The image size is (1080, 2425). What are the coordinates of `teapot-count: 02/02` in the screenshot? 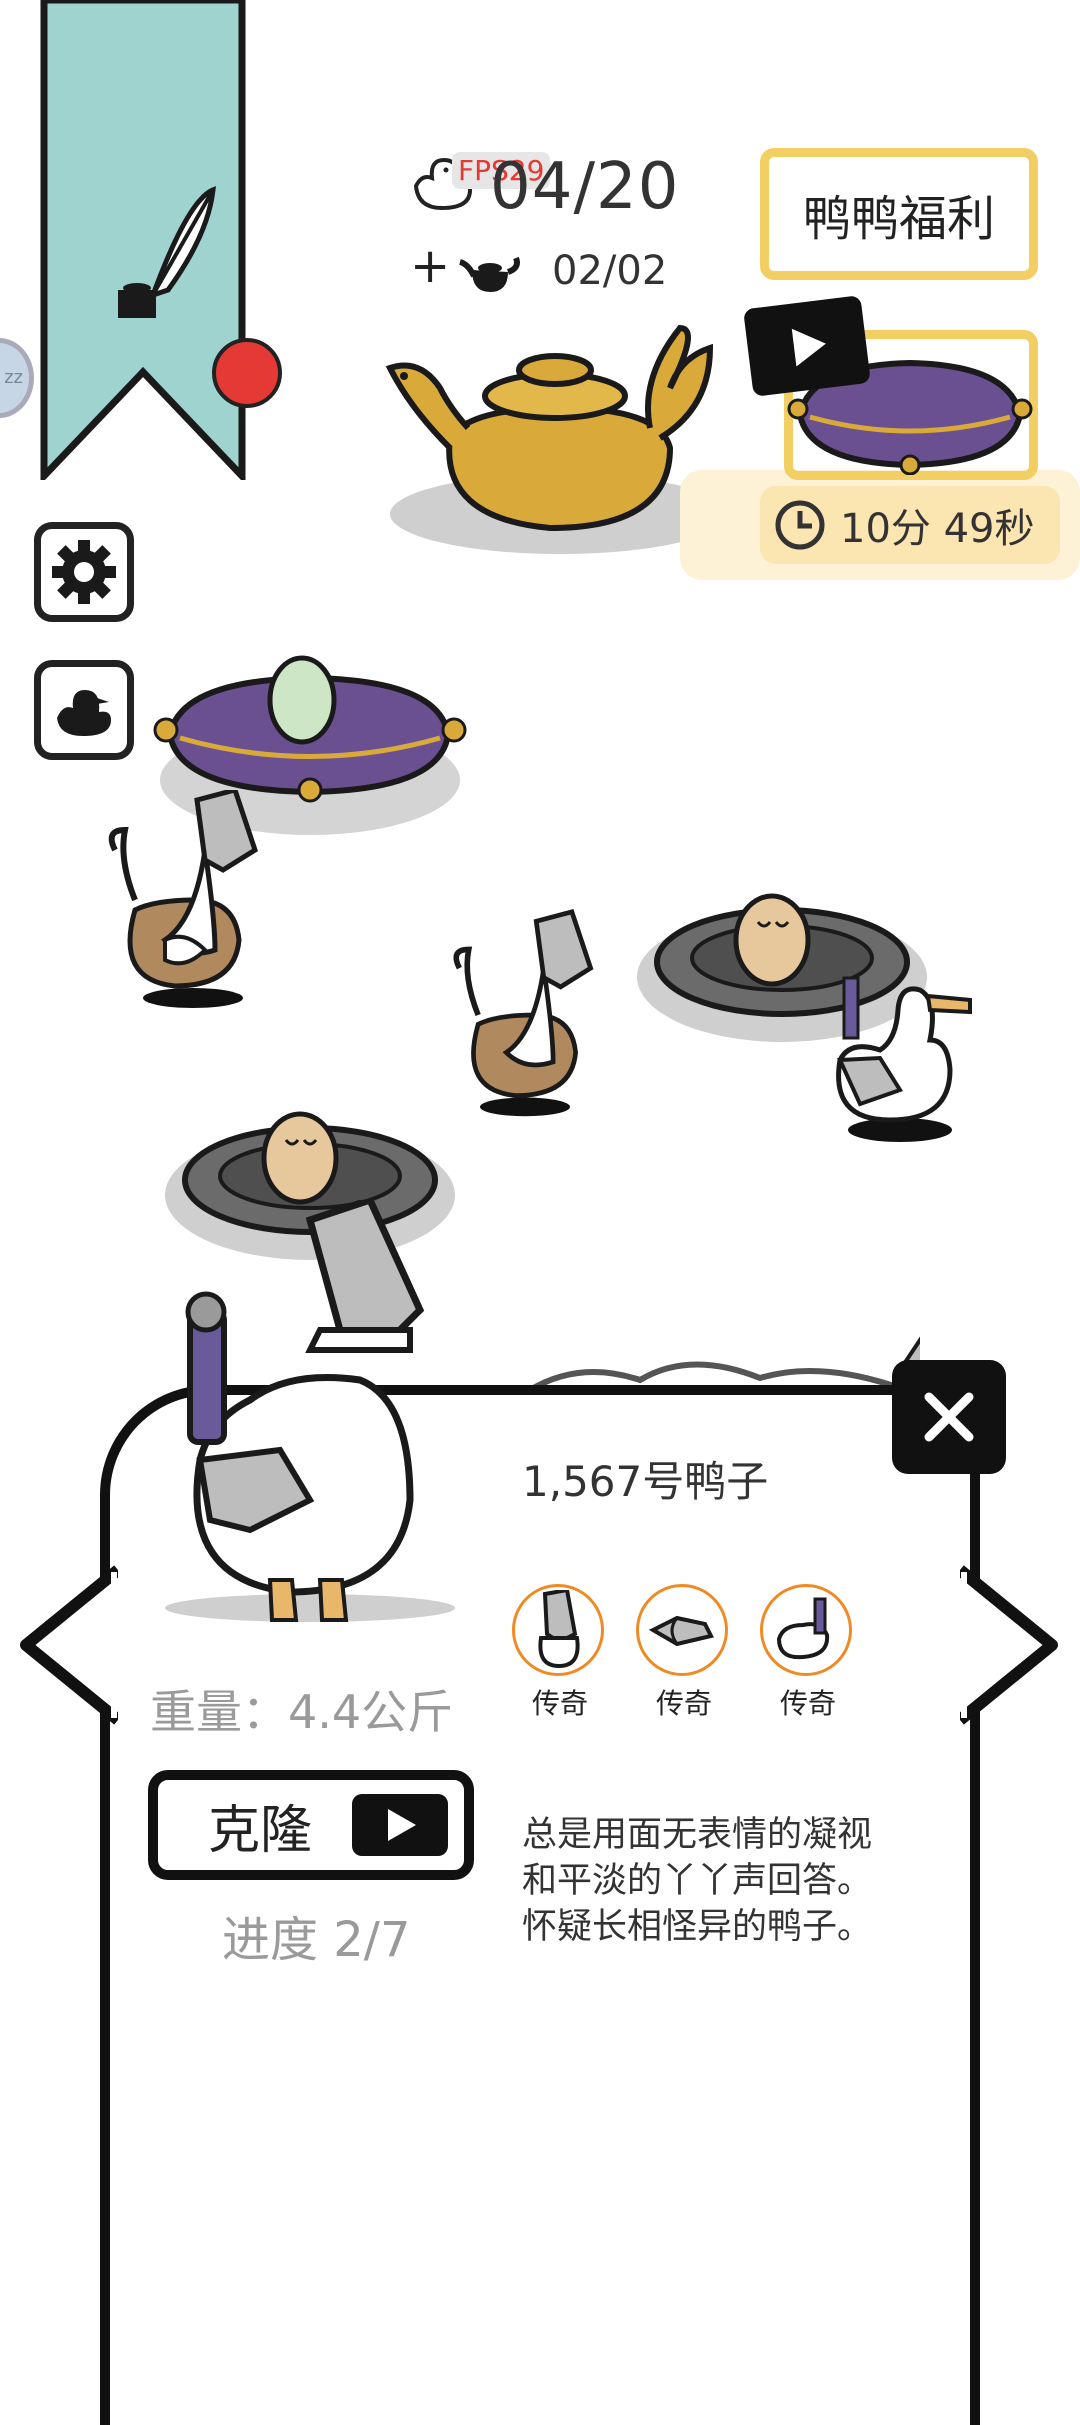 It's located at (610, 271).